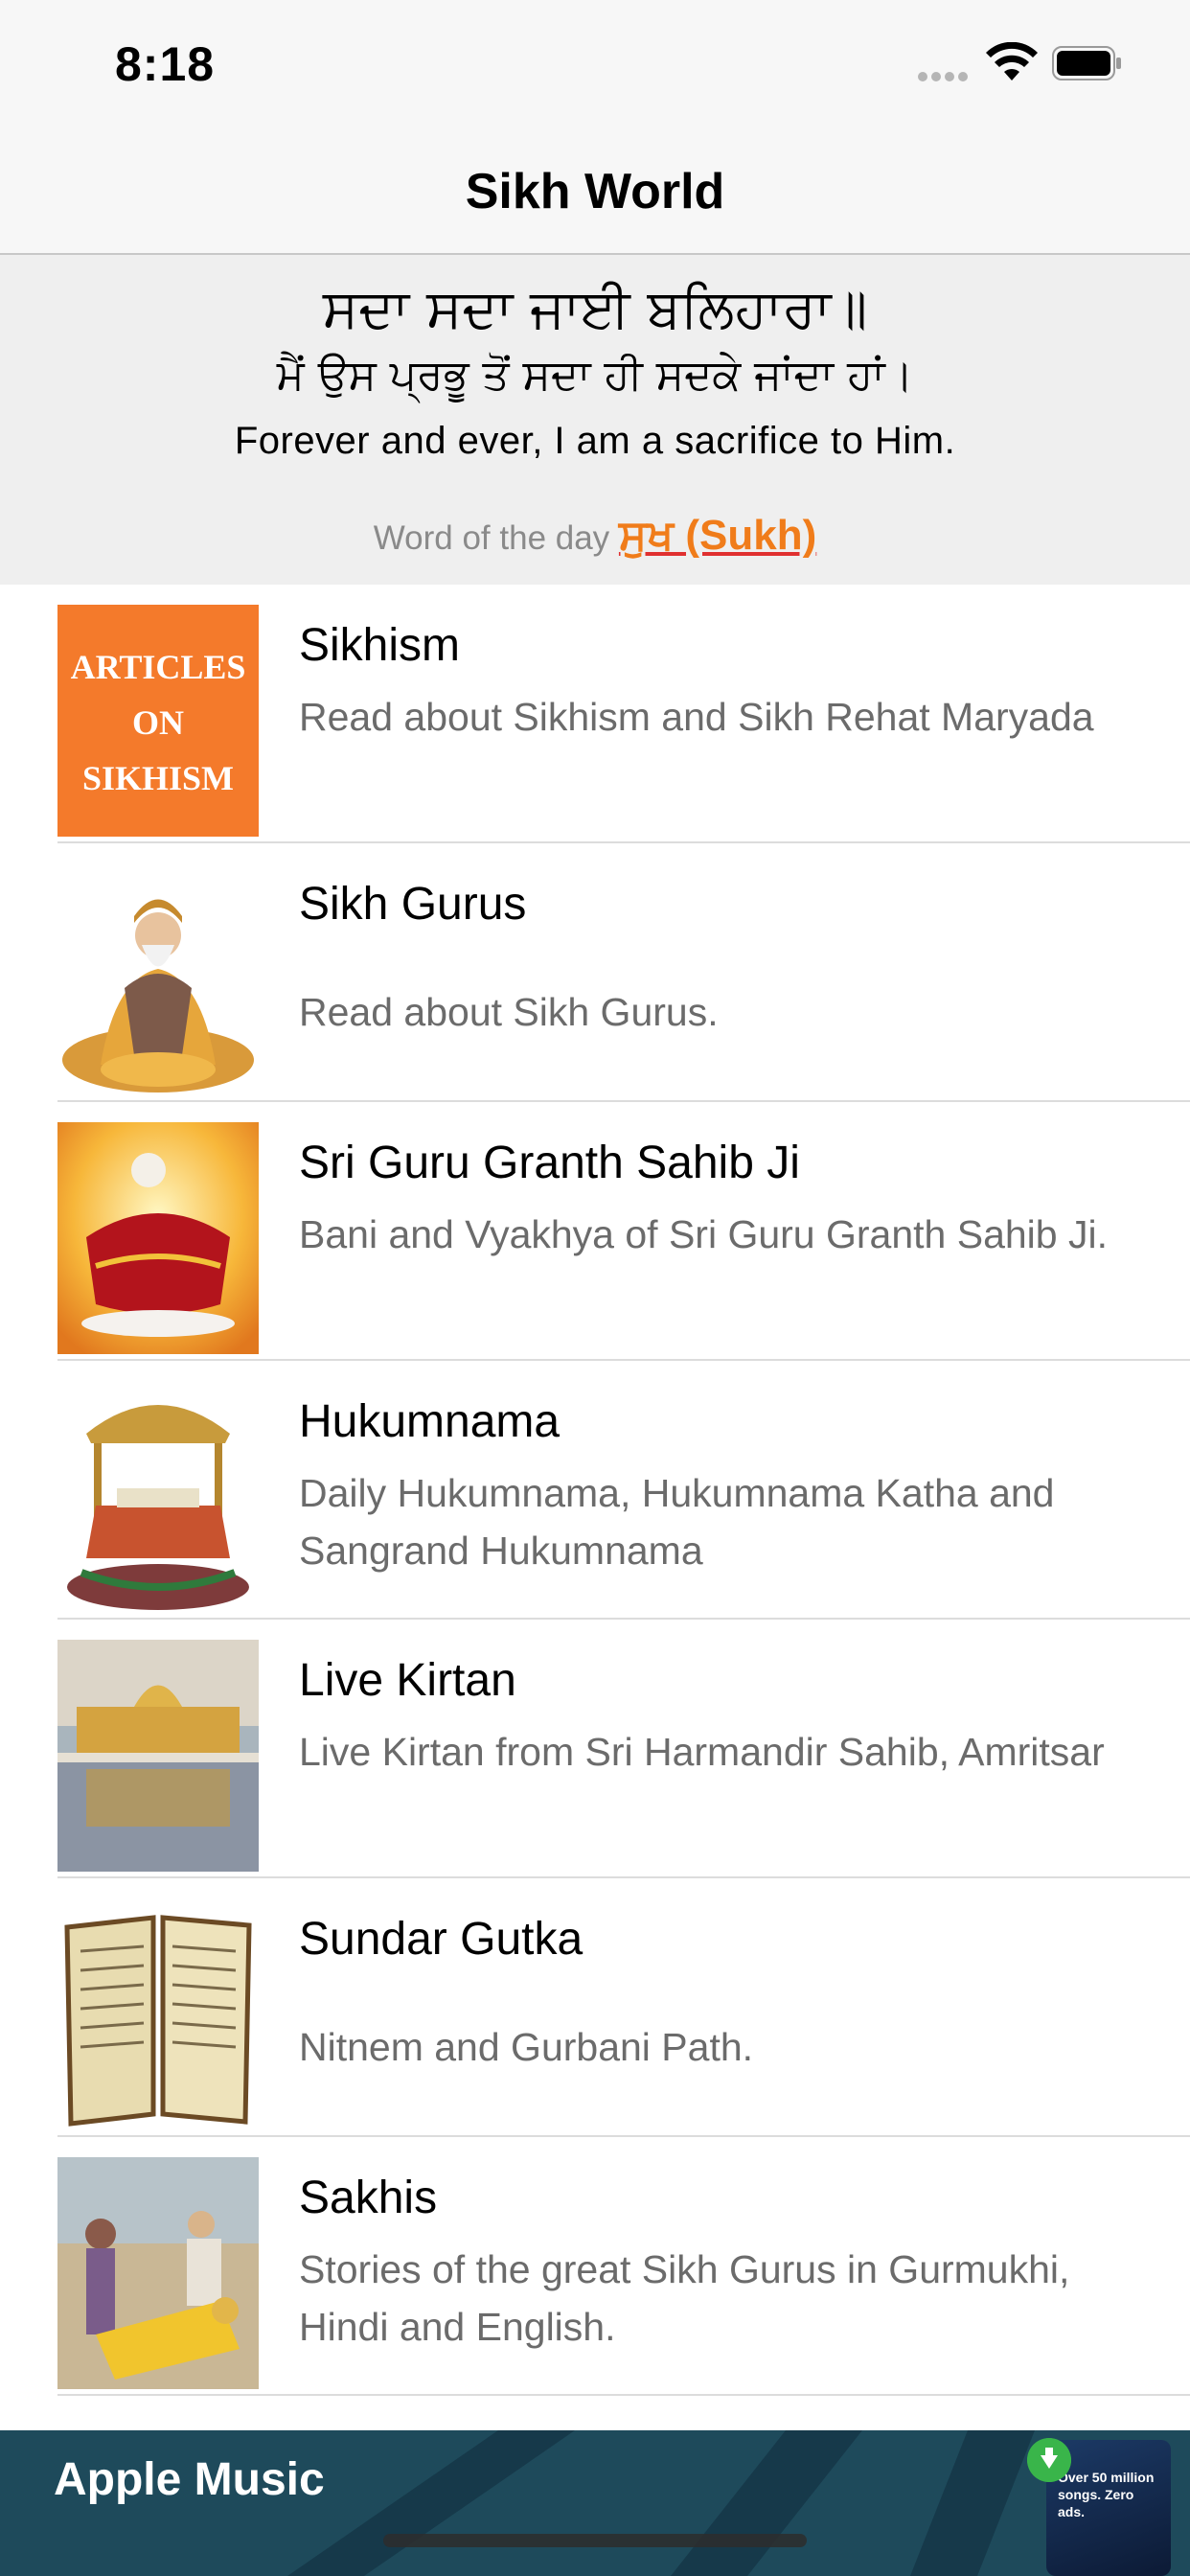 This screenshot has height=2576, width=1190. I want to click on menu-item-title: Live Kirtan, so click(408, 1680).